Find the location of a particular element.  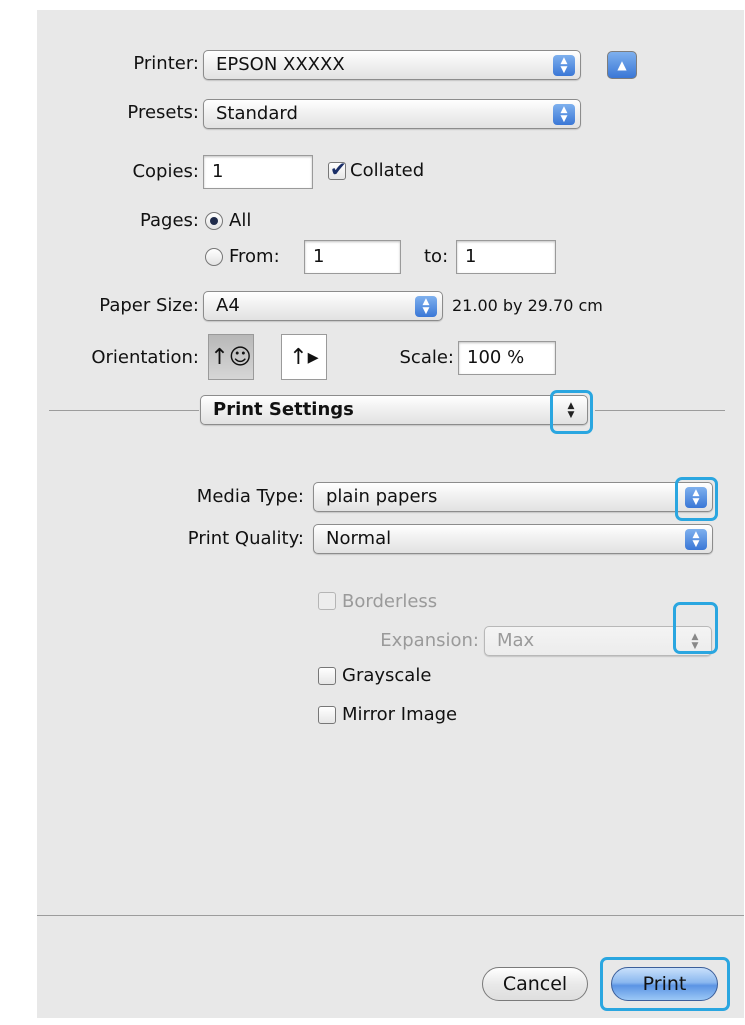

printer-label: Printer: is located at coordinates (166, 63).